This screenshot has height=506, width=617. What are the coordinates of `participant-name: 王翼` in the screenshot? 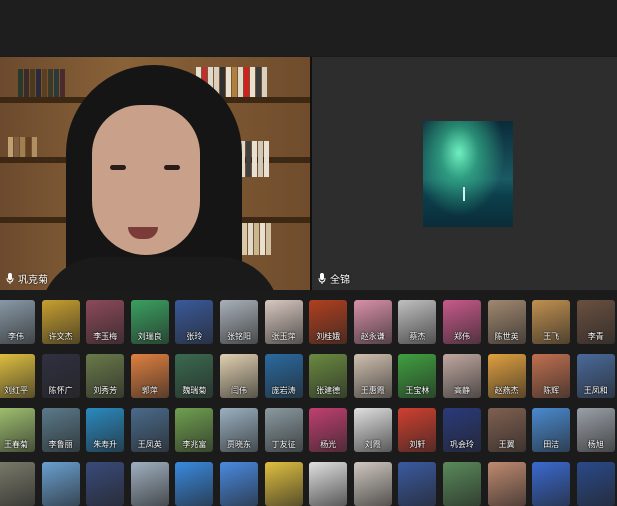 It's located at (506, 444).